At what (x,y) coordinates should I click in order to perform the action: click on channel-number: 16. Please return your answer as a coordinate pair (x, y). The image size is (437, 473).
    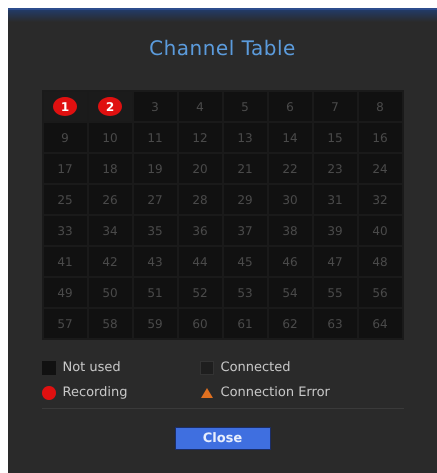
    Looking at the image, I should click on (380, 137).